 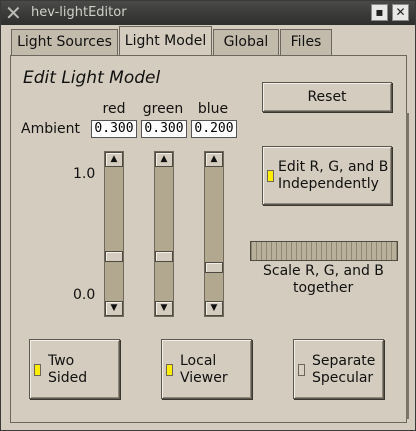 I want to click on red-slider: ▲ ▼, so click(x=114, y=234).